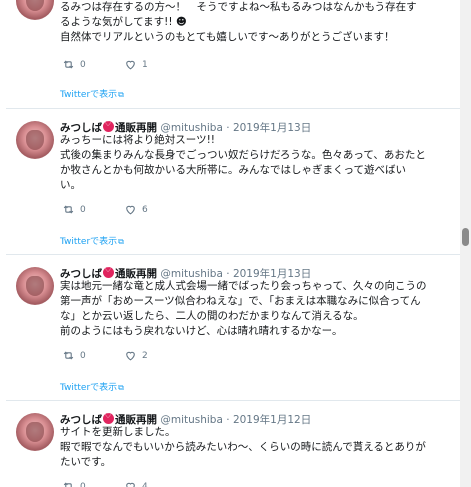  I want to click on tweet-actions: 0 6, so click(124, 209).